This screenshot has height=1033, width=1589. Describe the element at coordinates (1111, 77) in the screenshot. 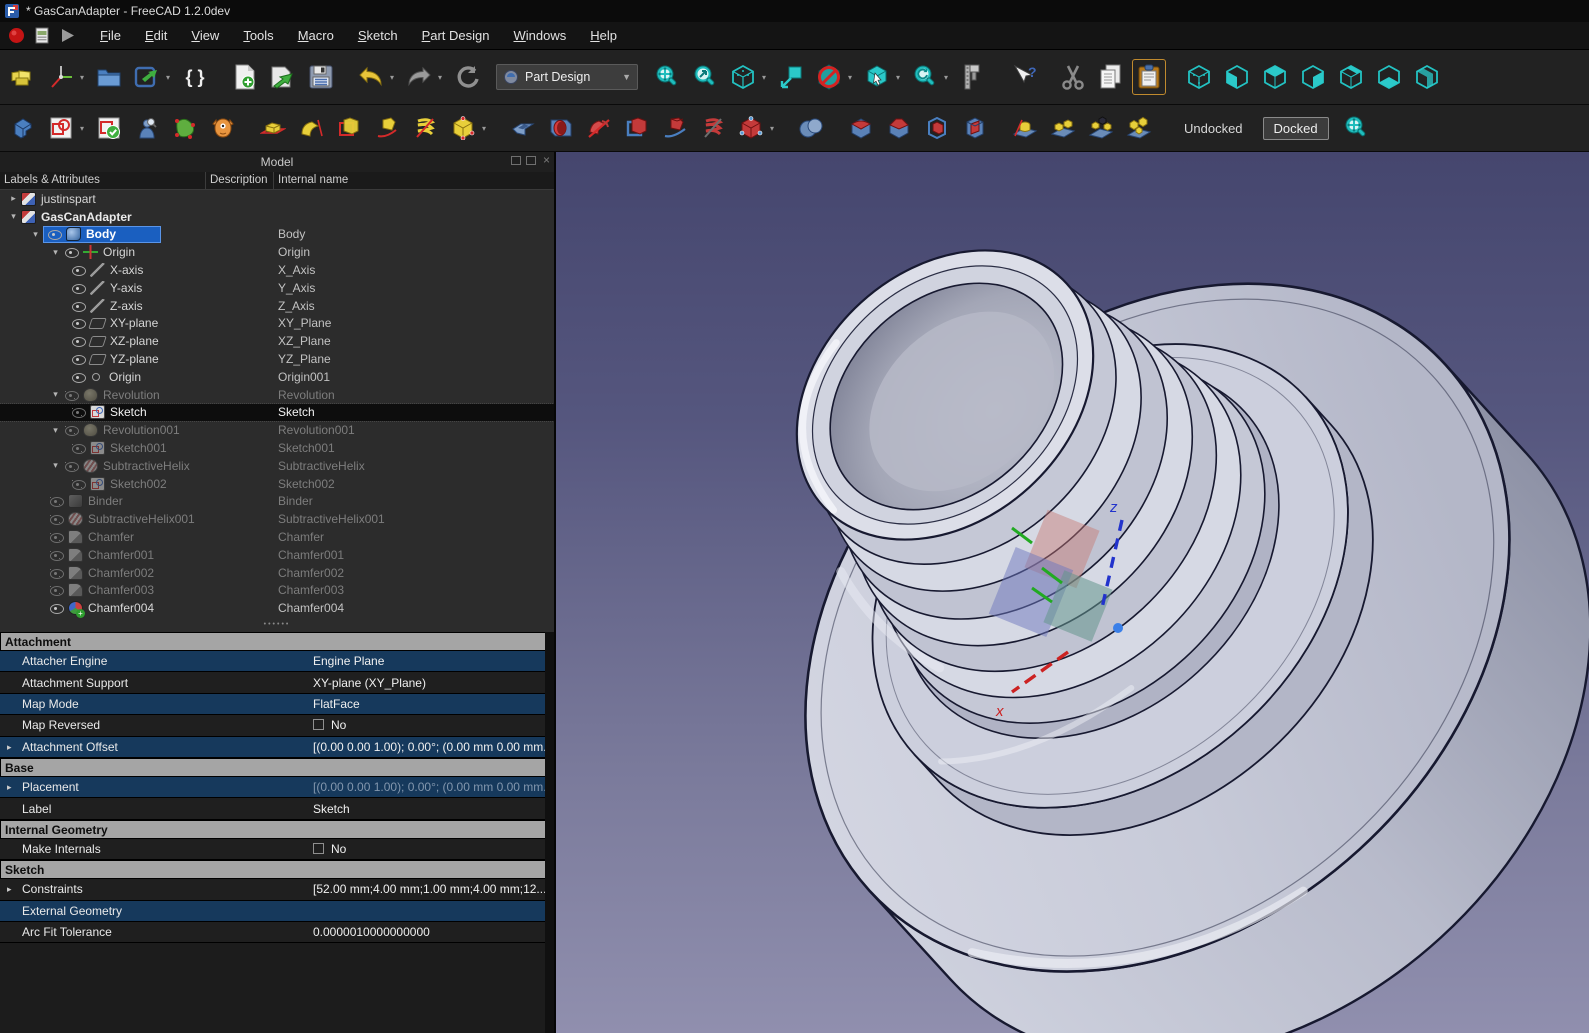

I see `copy-icon` at that location.